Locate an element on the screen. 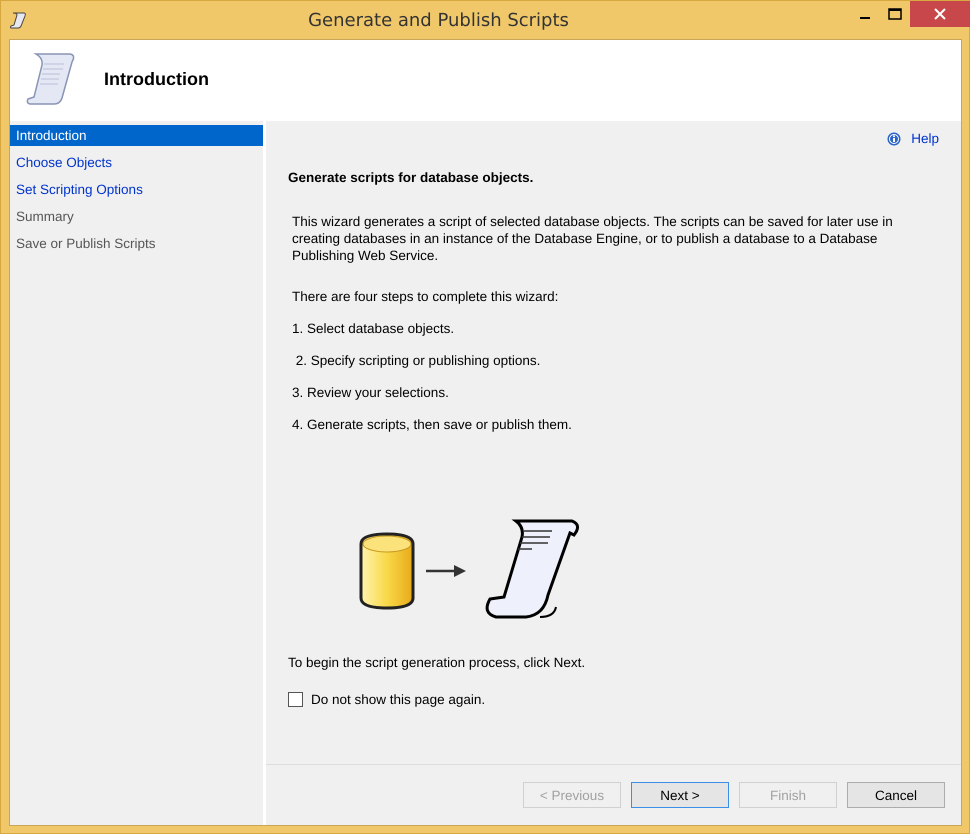  checkbox-label: Do not show this page again. is located at coordinates (398, 699).